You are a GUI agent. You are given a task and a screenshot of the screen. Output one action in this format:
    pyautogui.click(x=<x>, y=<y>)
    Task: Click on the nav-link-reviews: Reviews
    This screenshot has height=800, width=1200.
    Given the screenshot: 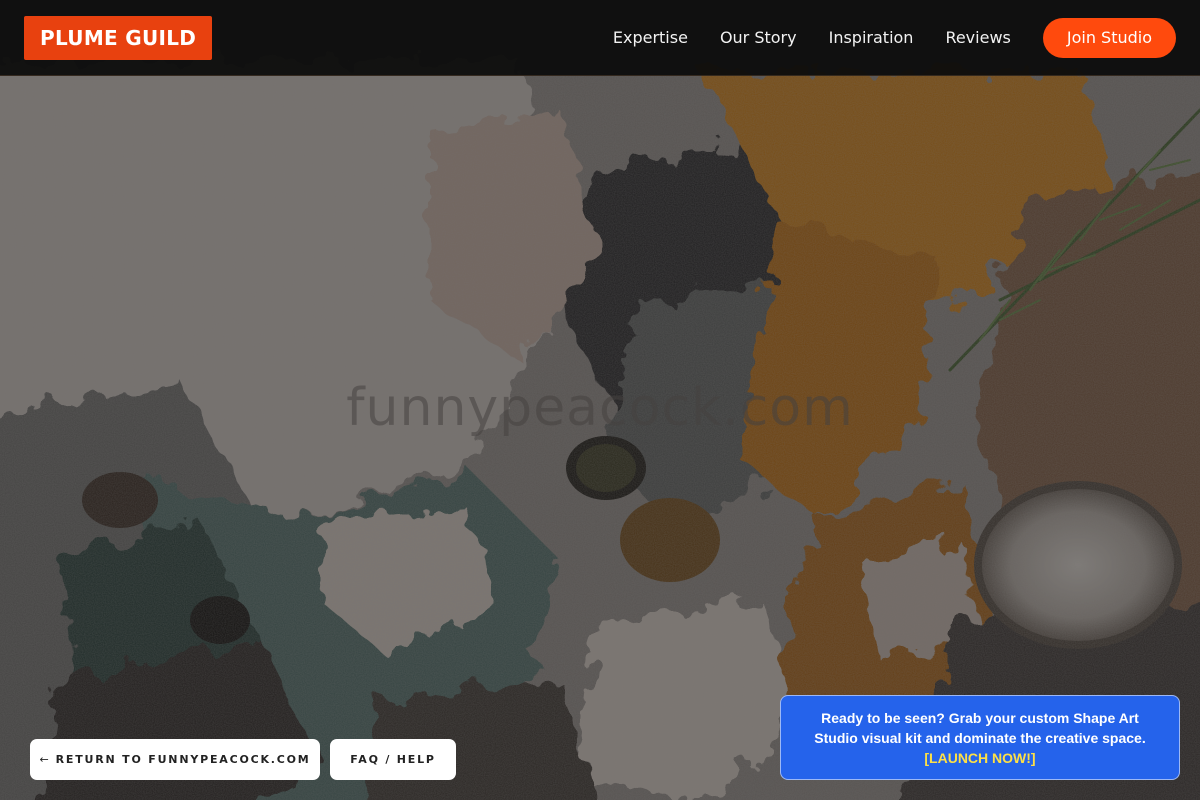 What is the action you would take?
    pyautogui.click(x=977, y=37)
    